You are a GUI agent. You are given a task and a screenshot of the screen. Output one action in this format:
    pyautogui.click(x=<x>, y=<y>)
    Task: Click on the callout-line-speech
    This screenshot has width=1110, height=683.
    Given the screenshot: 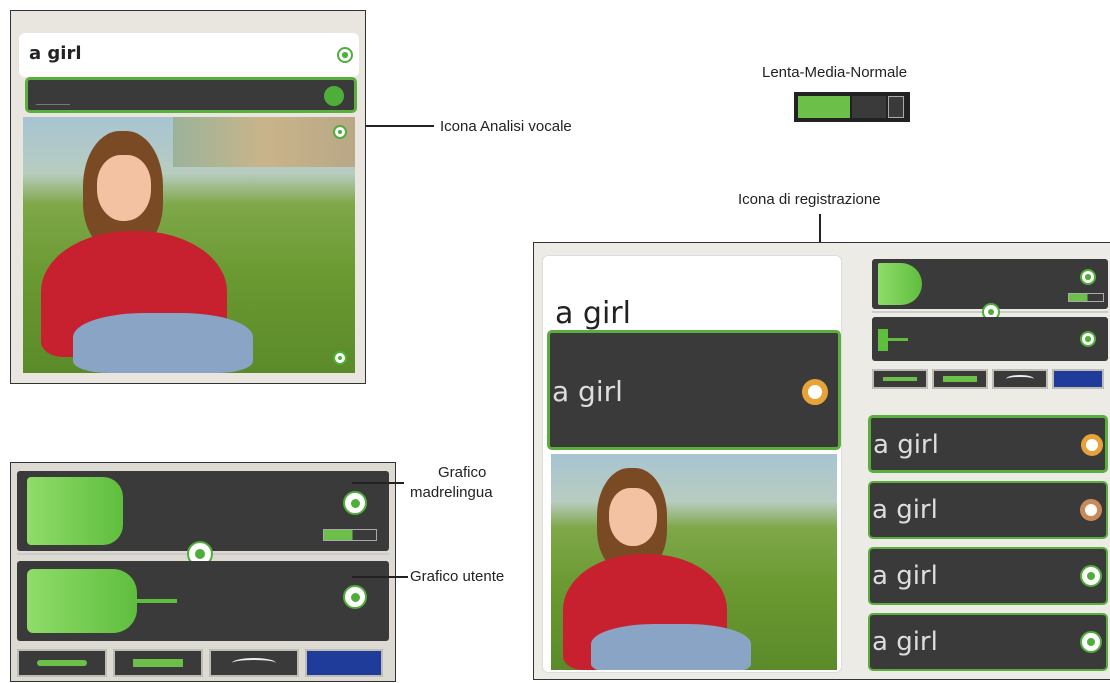 What is the action you would take?
    pyautogui.click(x=400, y=126)
    